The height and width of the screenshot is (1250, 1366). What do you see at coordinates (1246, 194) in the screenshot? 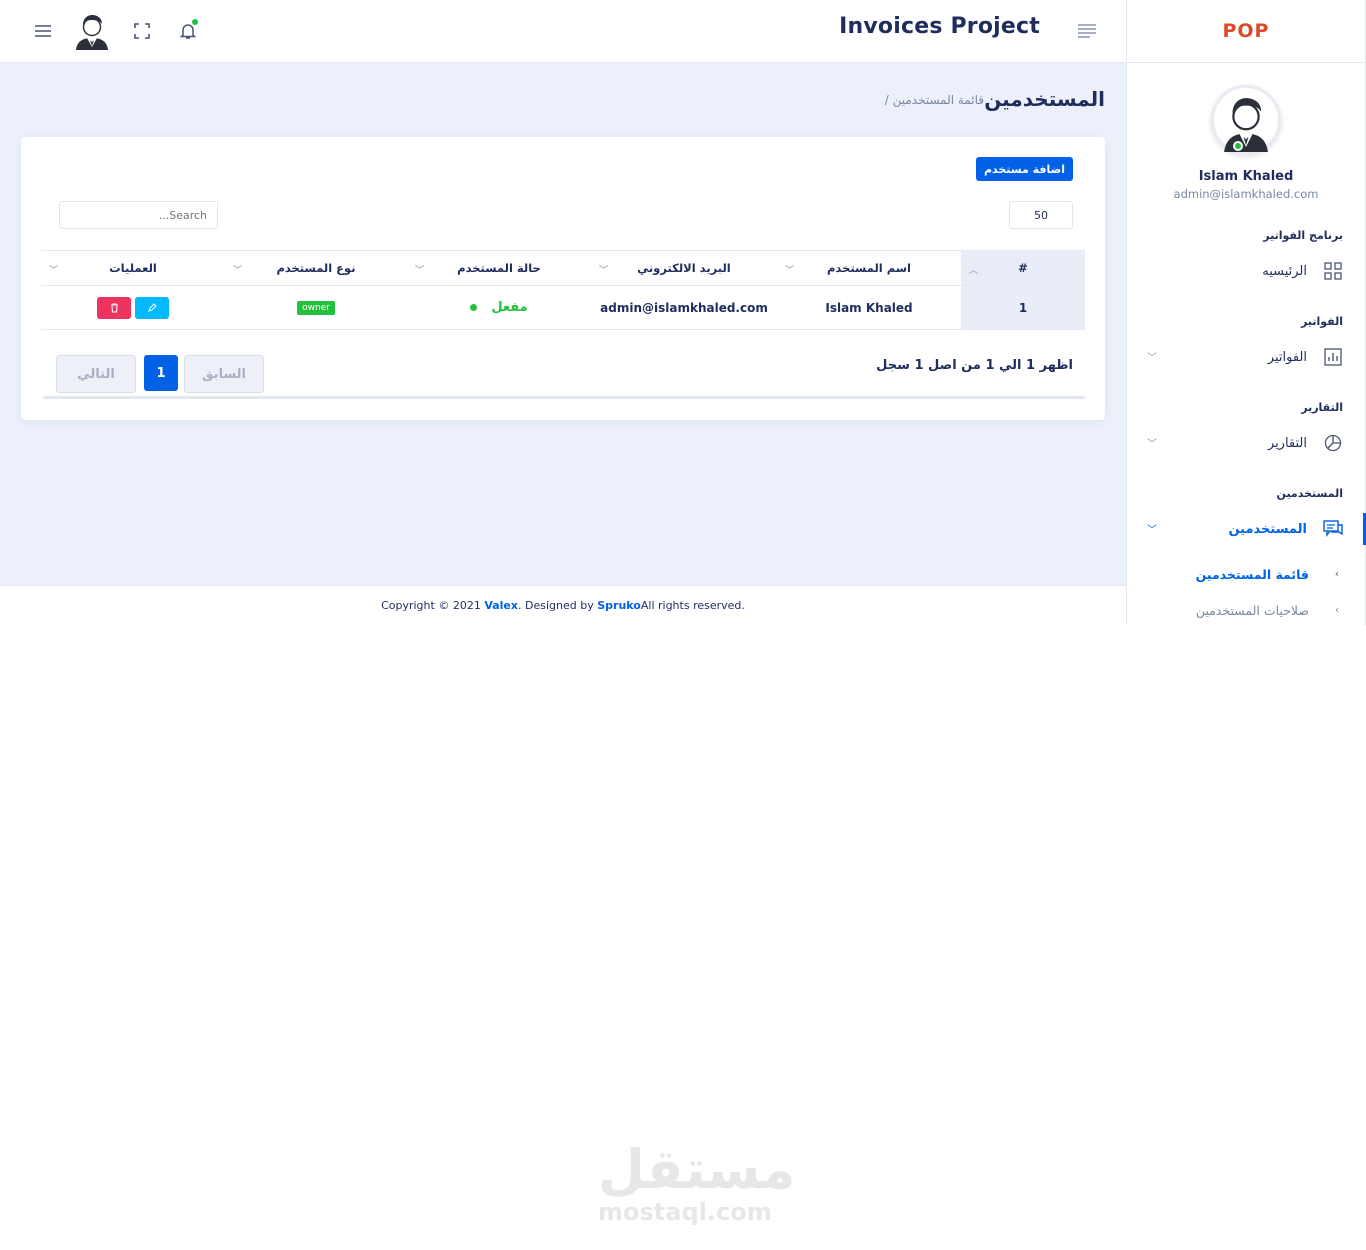
I see `profile-email: admin@islamkhaled.com` at bounding box center [1246, 194].